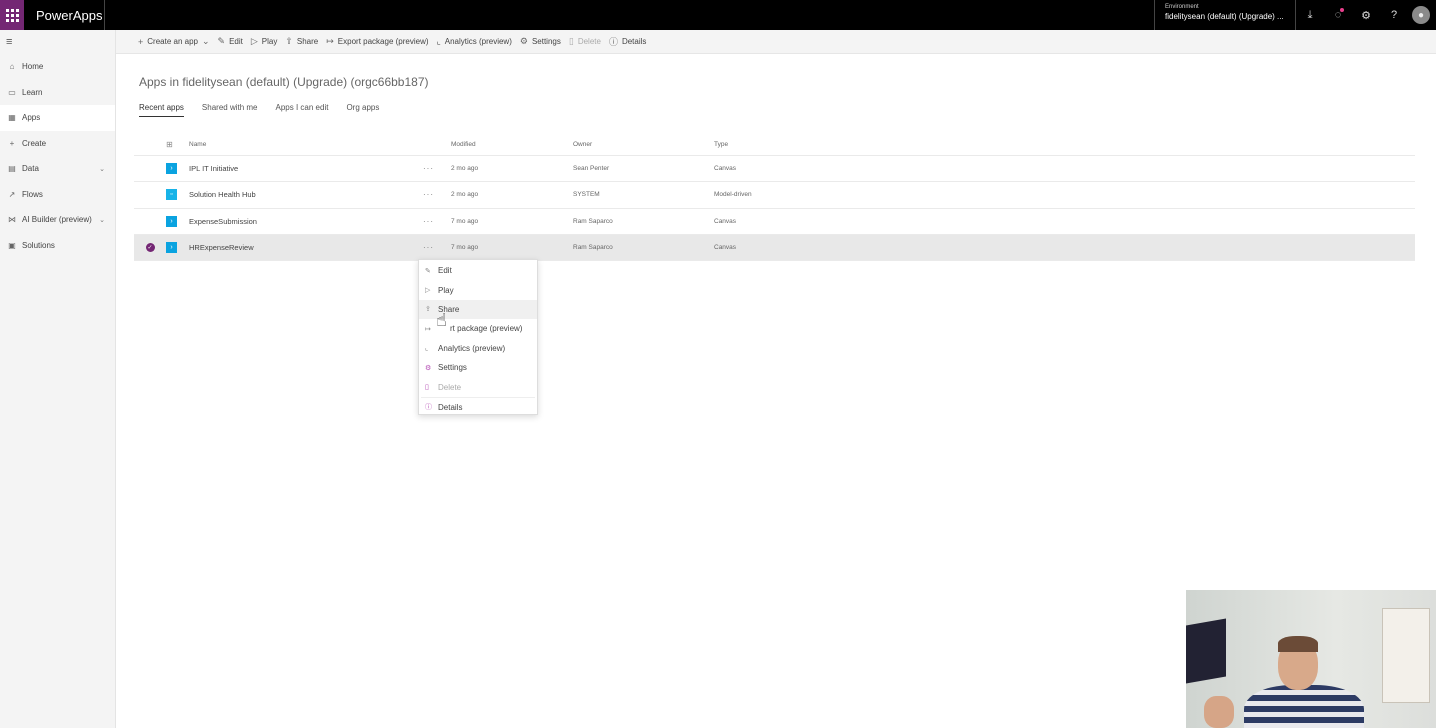 This screenshot has height=728, width=1436. Describe the element at coordinates (733, 195) in the screenshot. I see `type-cell: Model-driven` at that location.